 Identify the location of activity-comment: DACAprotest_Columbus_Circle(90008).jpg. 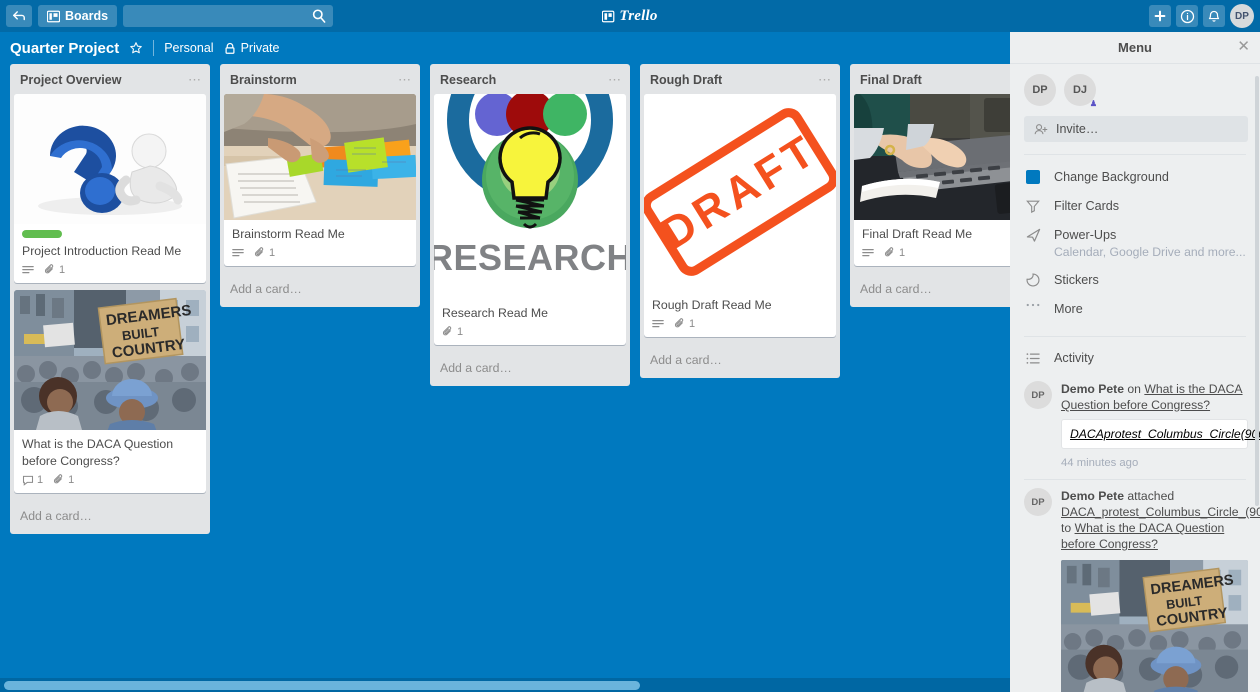
(1160, 434).